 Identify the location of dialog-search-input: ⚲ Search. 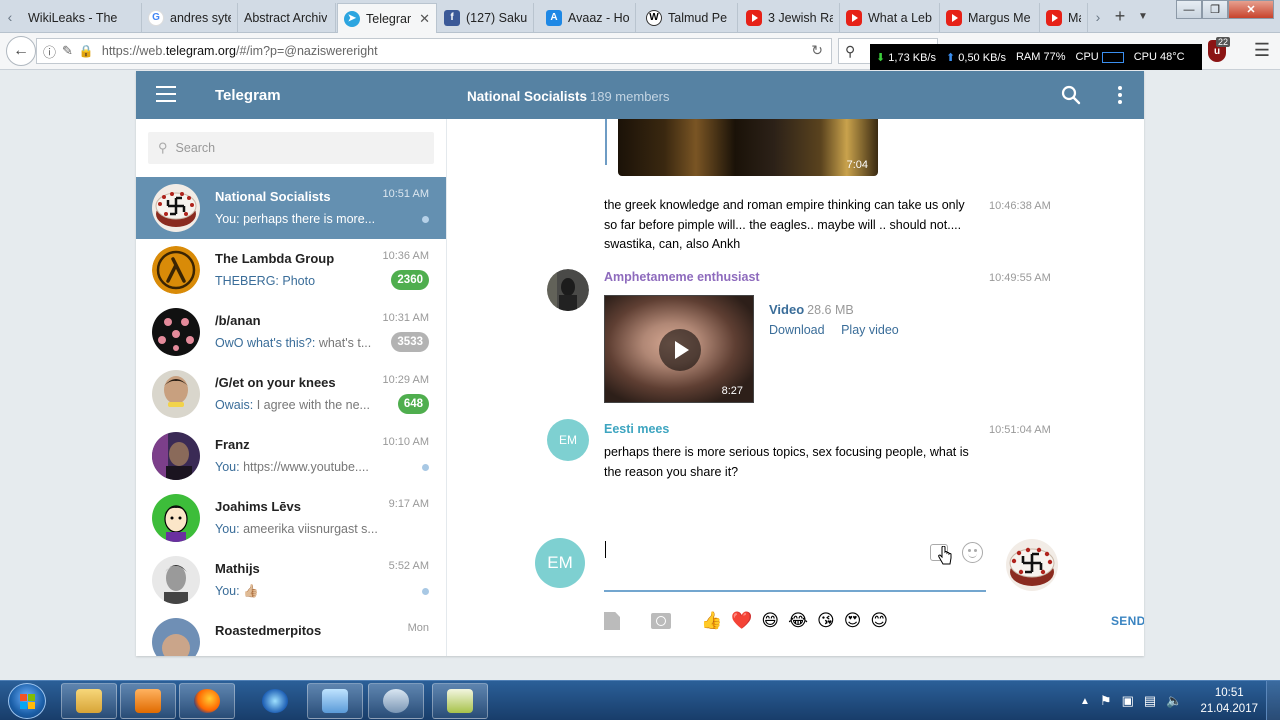
(291, 148).